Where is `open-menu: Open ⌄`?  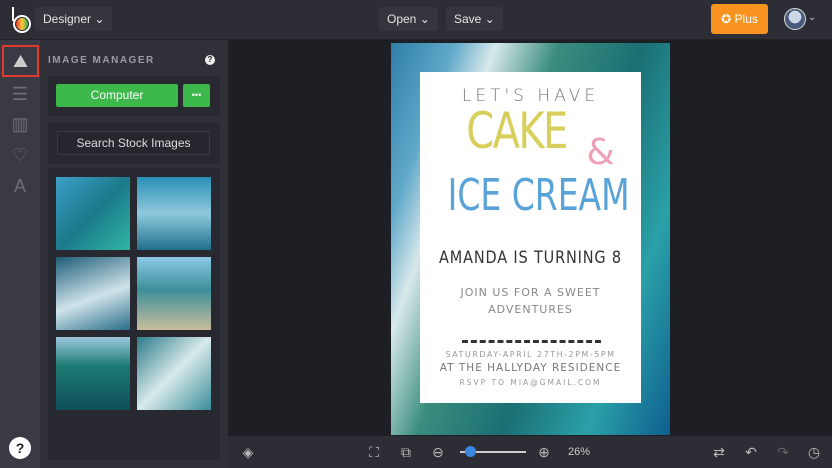 open-menu: Open ⌄ is located at coordinates (408, 19).